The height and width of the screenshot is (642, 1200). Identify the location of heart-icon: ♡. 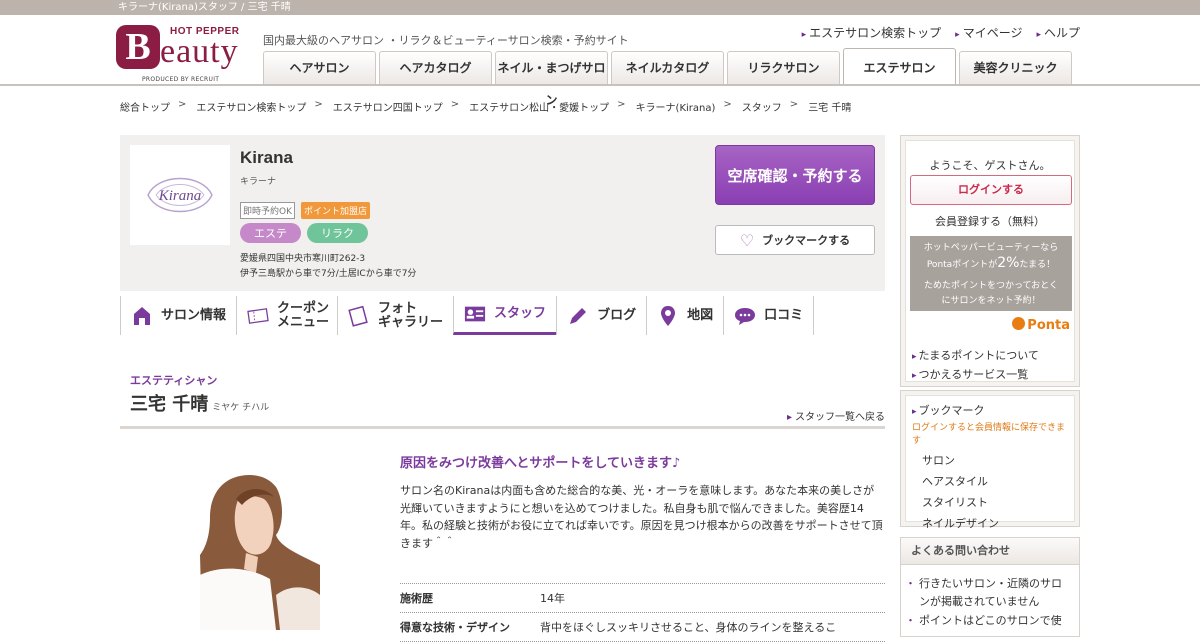
(747, 240).